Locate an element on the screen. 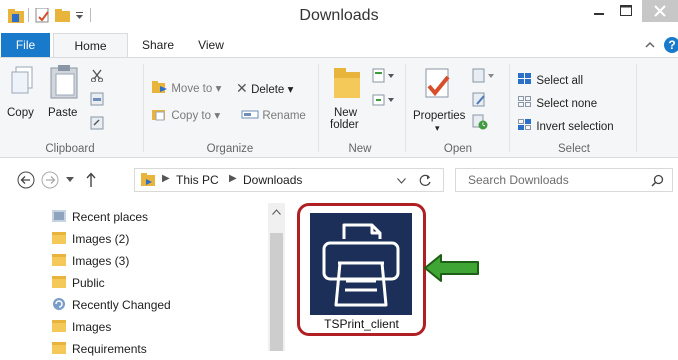 This screenshot has width=678, height=360. select-none-label: Select none is located at coordinates (567, 104).